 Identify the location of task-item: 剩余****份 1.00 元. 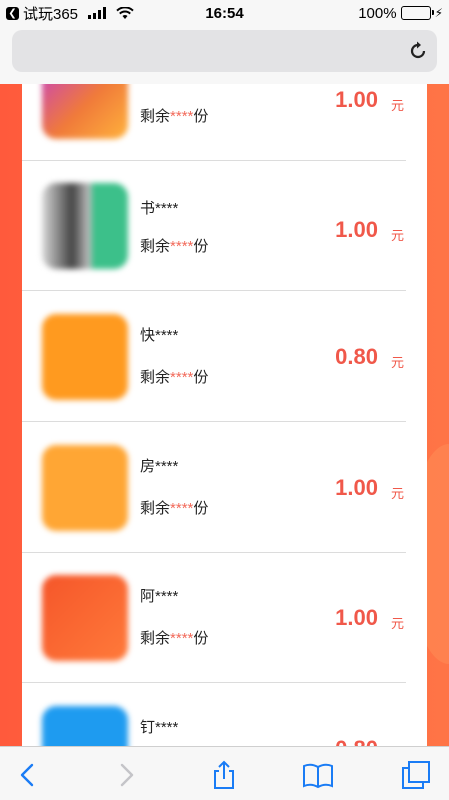
(214, 122).